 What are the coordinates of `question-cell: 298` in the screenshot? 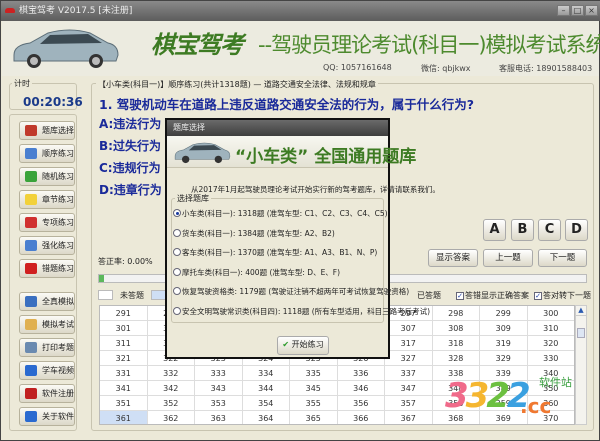 It's located at (456, 313).